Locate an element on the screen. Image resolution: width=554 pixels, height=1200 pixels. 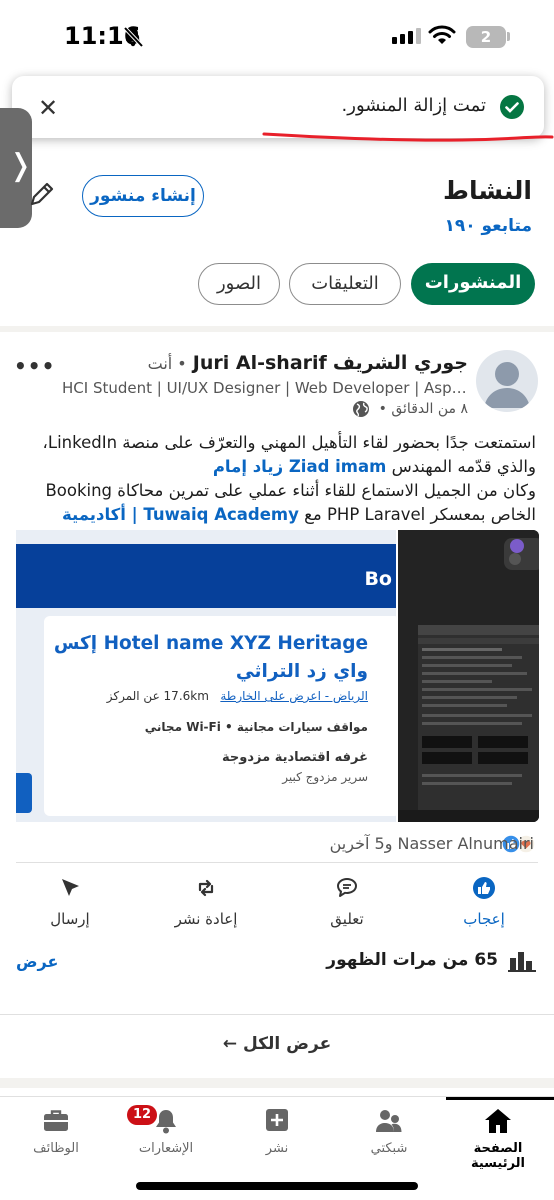
chevron-right-icon: ❭ is located at coordinates (21, 165).